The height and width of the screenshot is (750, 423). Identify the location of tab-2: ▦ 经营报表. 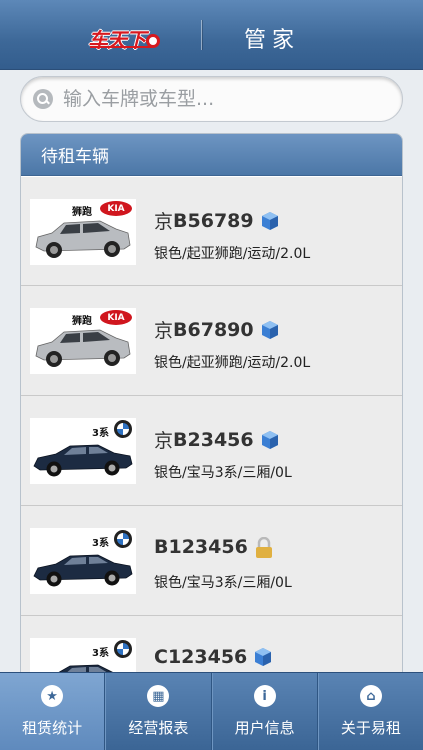
(158, 711).